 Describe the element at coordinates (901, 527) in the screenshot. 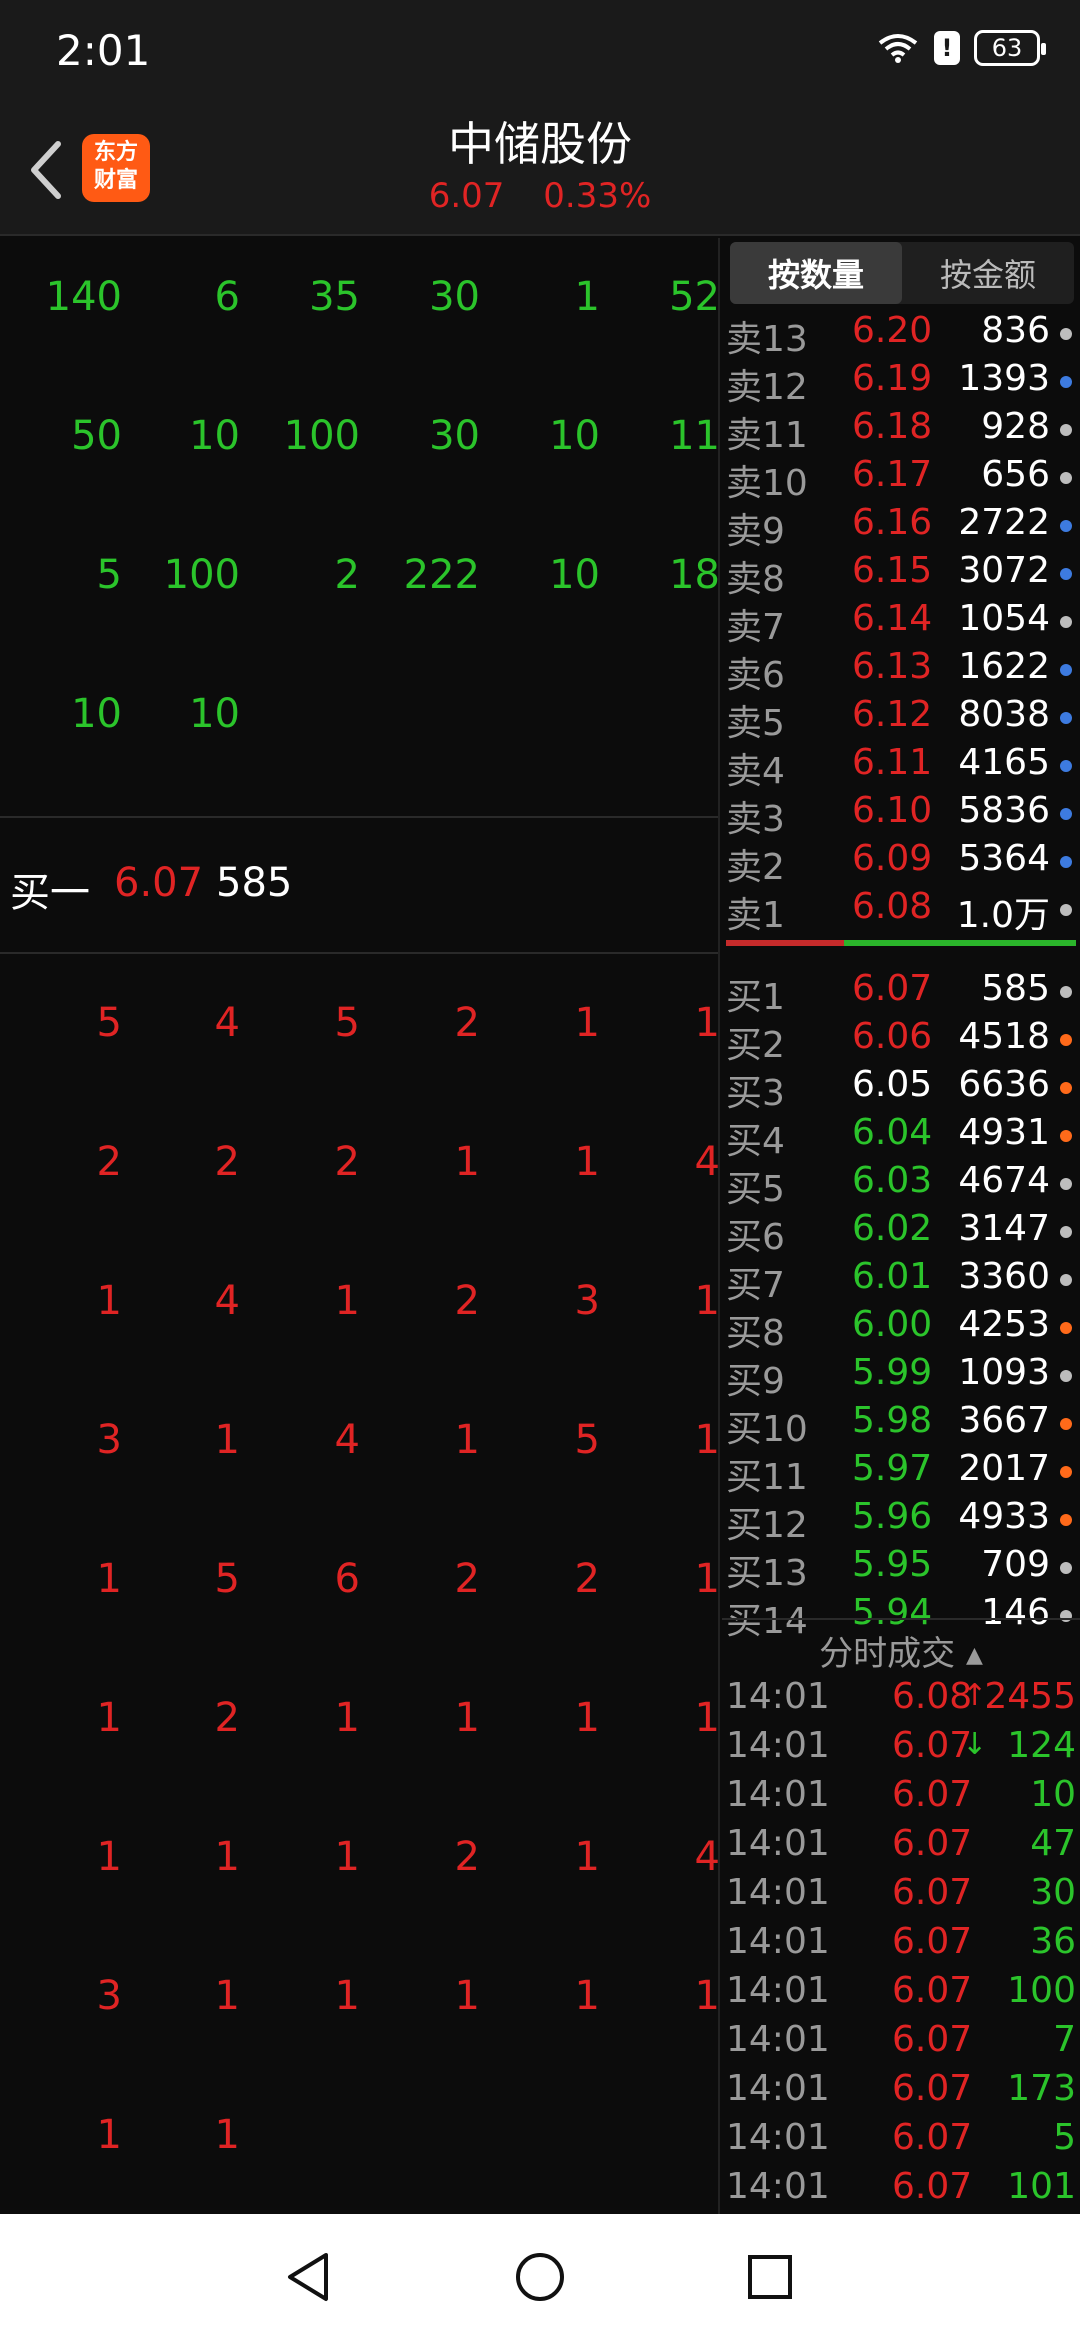

I see `ask-level-row: 卖9 6.16 2722` at that location.